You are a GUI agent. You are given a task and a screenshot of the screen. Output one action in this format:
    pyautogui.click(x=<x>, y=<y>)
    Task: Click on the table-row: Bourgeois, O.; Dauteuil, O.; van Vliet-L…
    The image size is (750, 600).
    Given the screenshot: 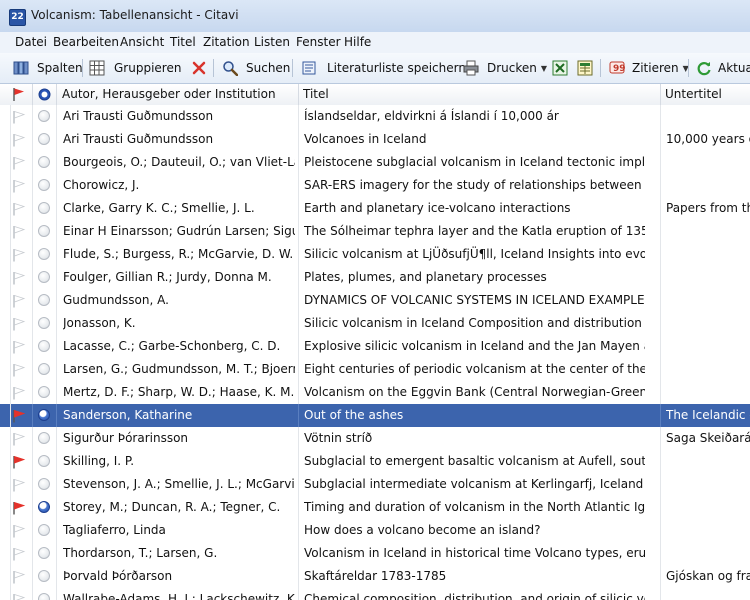 What is the action you would take?
    pyautogui.click(x=375, y=163)
    